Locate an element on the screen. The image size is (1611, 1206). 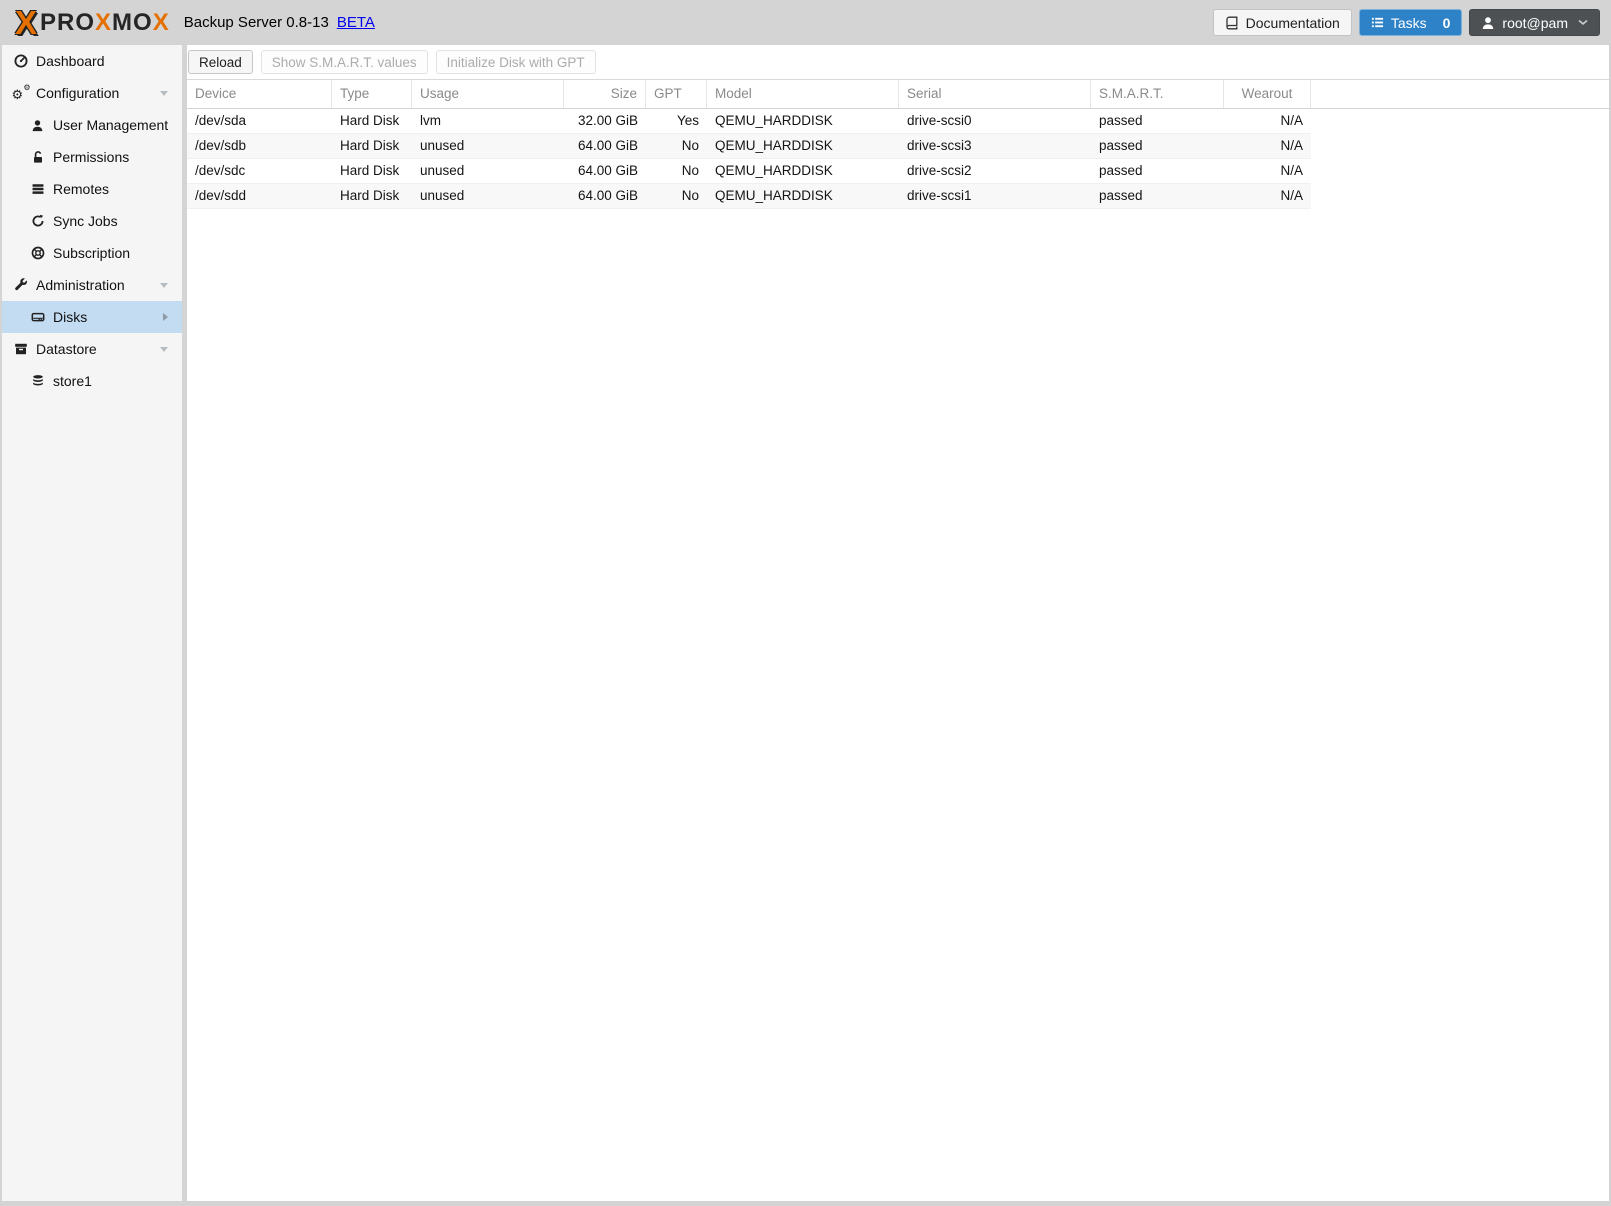
sidebar-item-label: Dashboard is located at coordinates (70, 61).